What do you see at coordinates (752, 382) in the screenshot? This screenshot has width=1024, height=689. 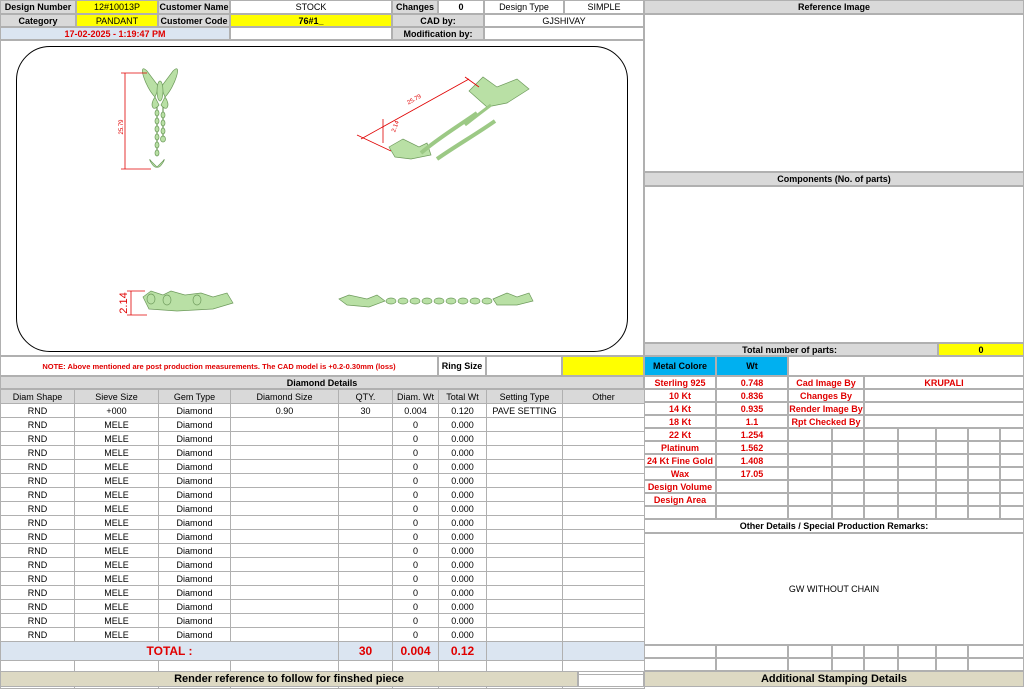 I see `metal-weight: 0.748` at bounding box center [752, 382].